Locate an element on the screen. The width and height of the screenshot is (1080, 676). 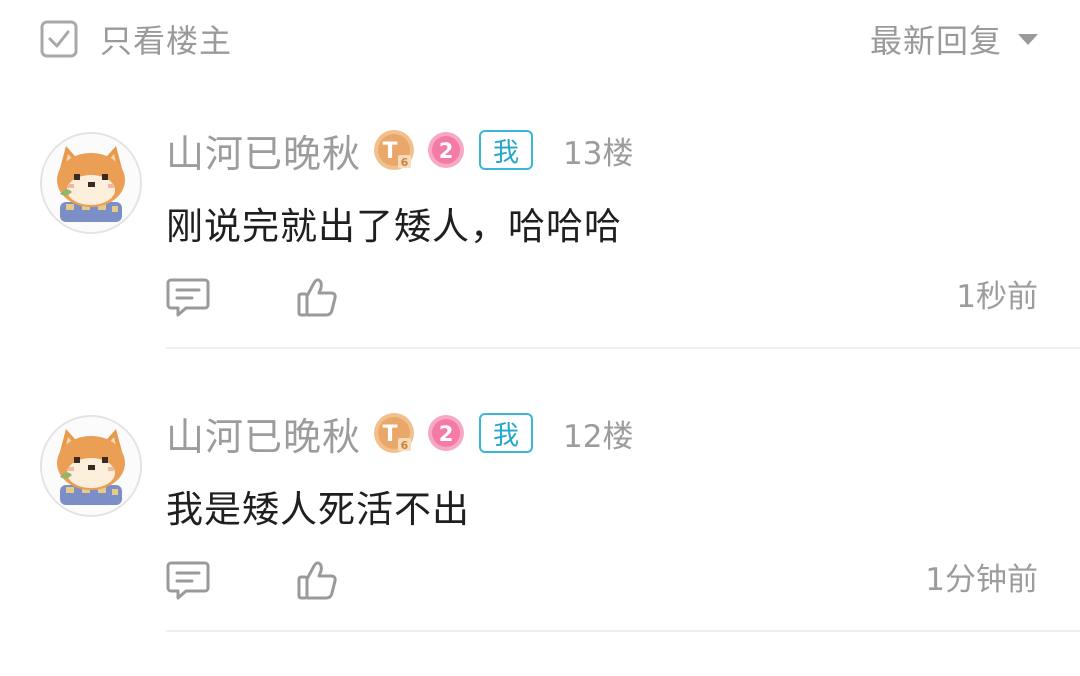
filter-bar: 只看楼主 最新回复 is located at coordinates (540, 40).